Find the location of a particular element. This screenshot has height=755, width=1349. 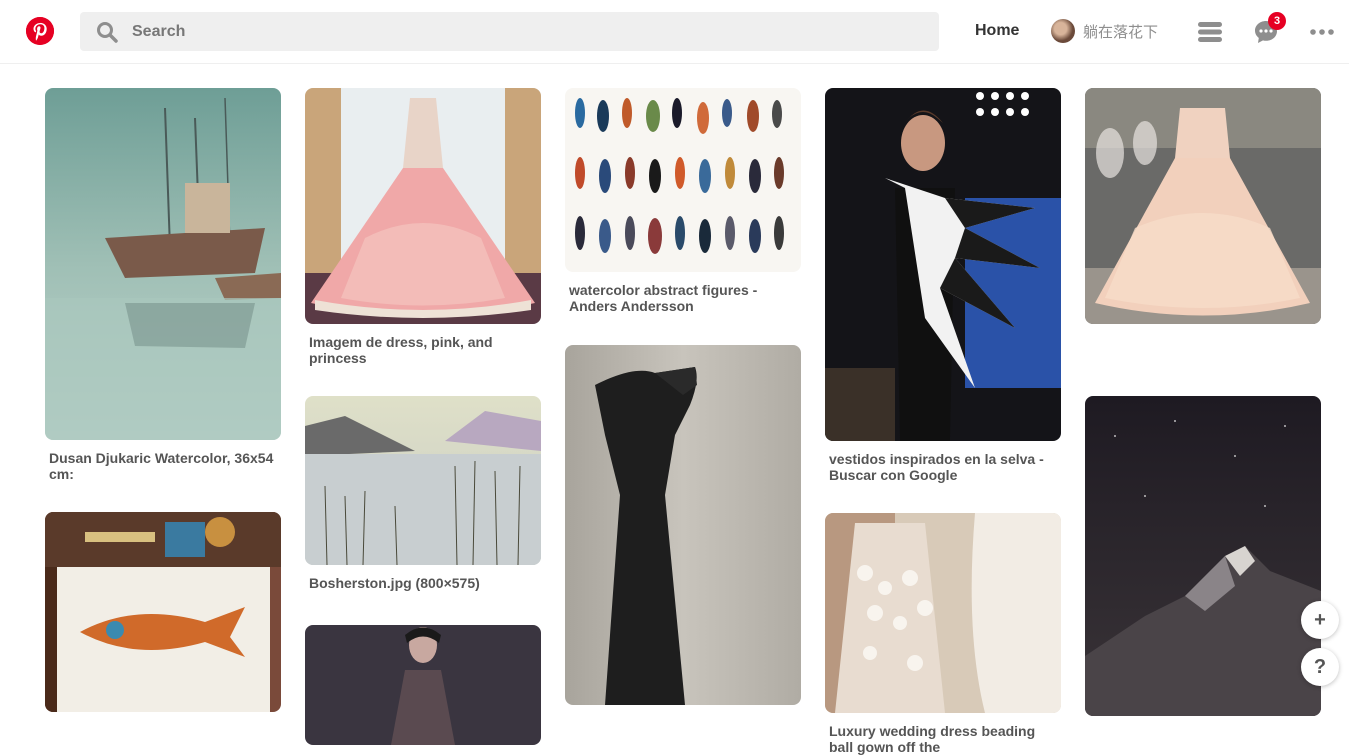

username: 躺在落花下 is located at coordinates (1121, 31).